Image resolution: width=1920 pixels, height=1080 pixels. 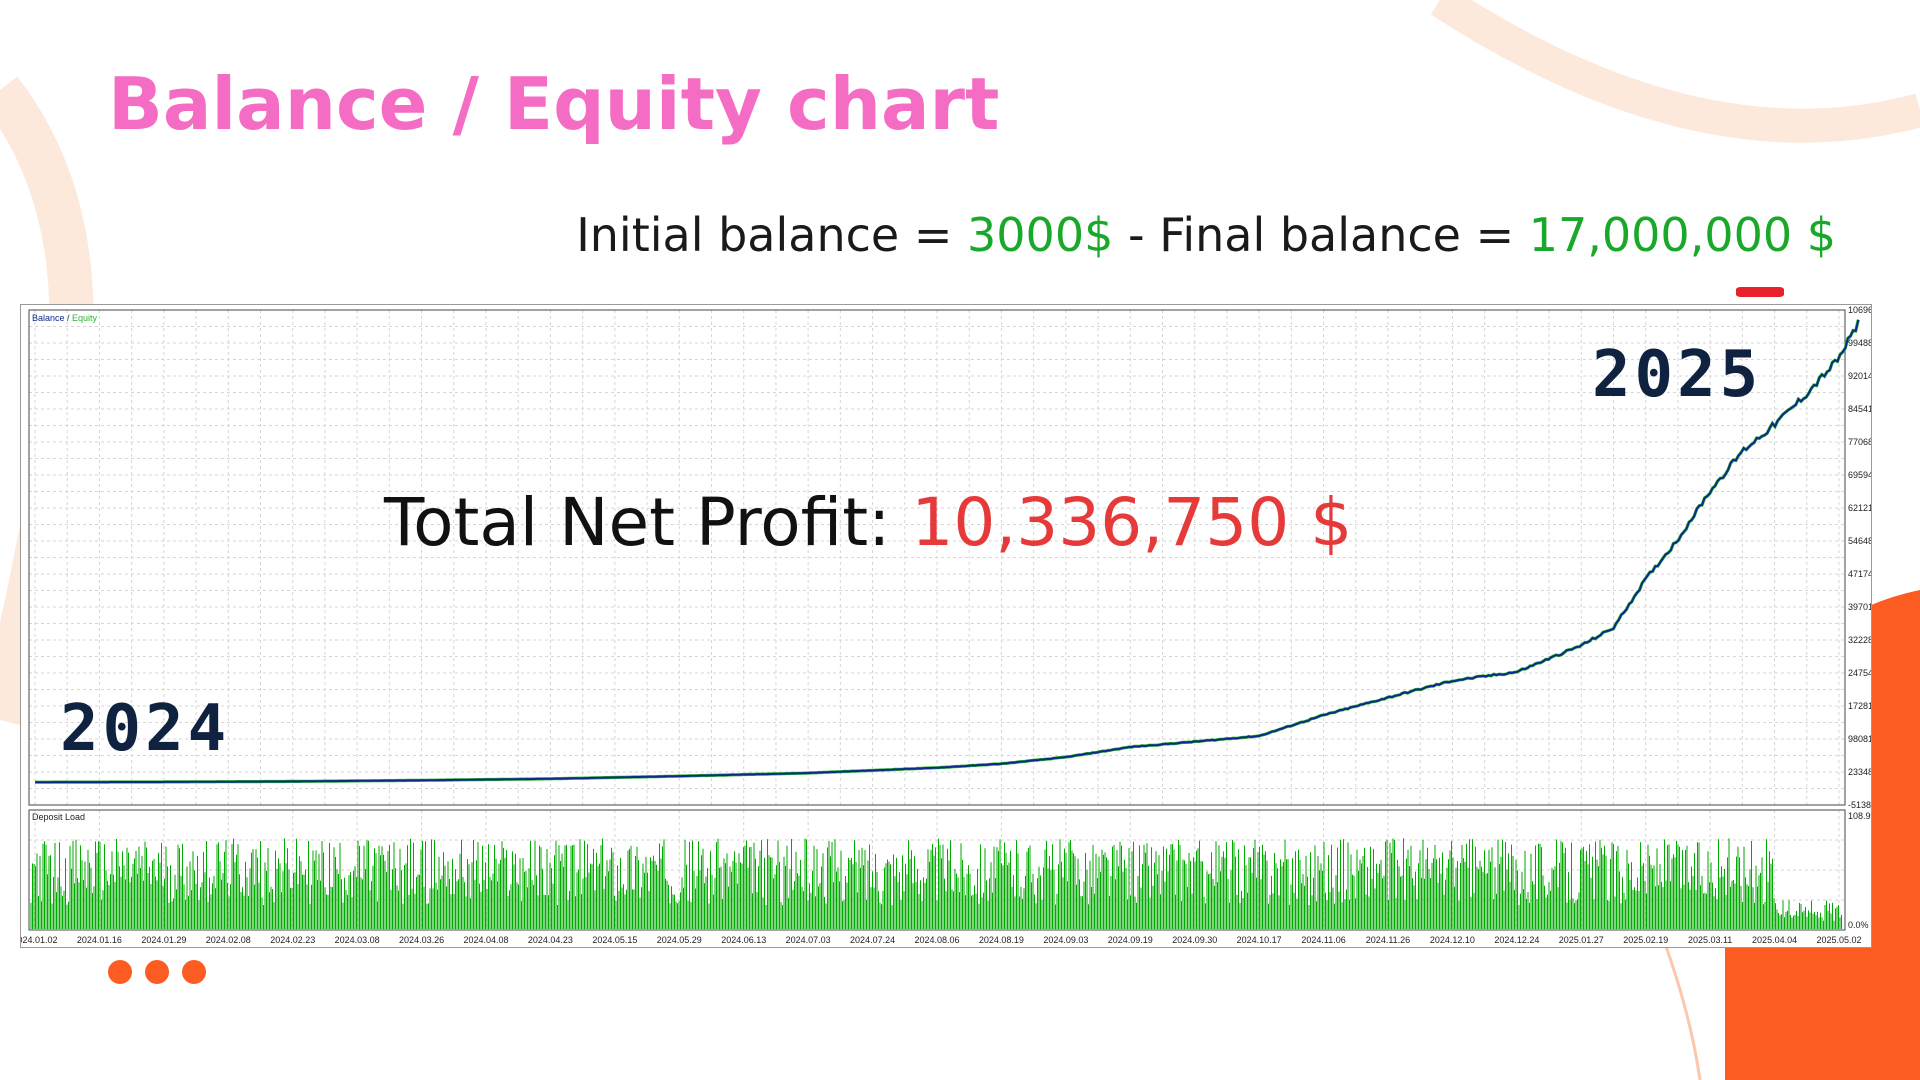 I want to click on deposit-load-bars, so click(x=936, y=883).